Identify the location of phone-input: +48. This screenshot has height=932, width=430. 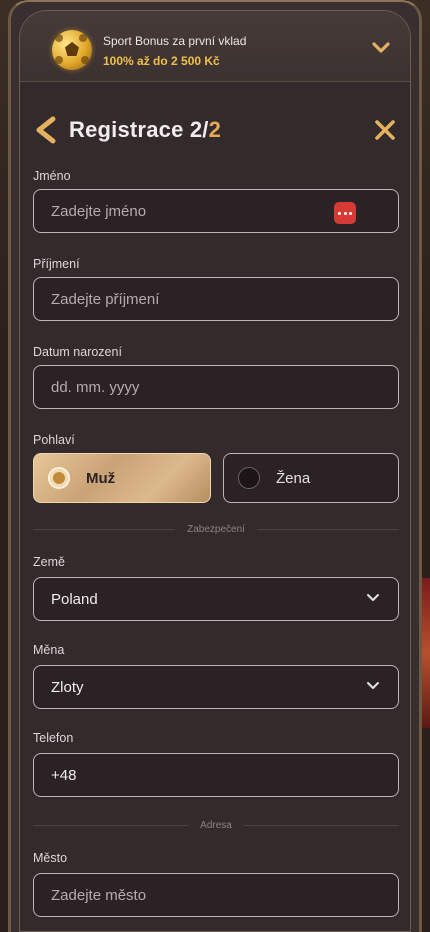
(216, 775).